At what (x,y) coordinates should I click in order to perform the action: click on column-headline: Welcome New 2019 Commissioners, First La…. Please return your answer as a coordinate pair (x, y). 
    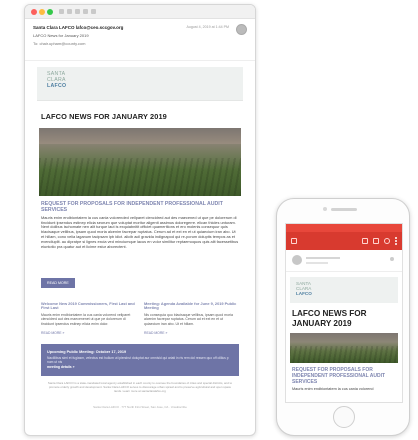
    Looking at the image, I should click on (88, 306).